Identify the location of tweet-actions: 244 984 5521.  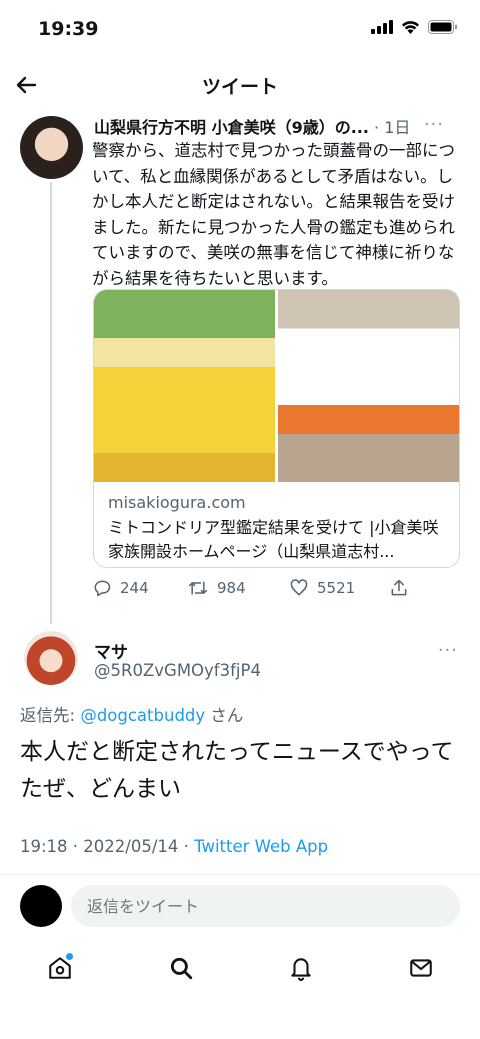
(252, 588).